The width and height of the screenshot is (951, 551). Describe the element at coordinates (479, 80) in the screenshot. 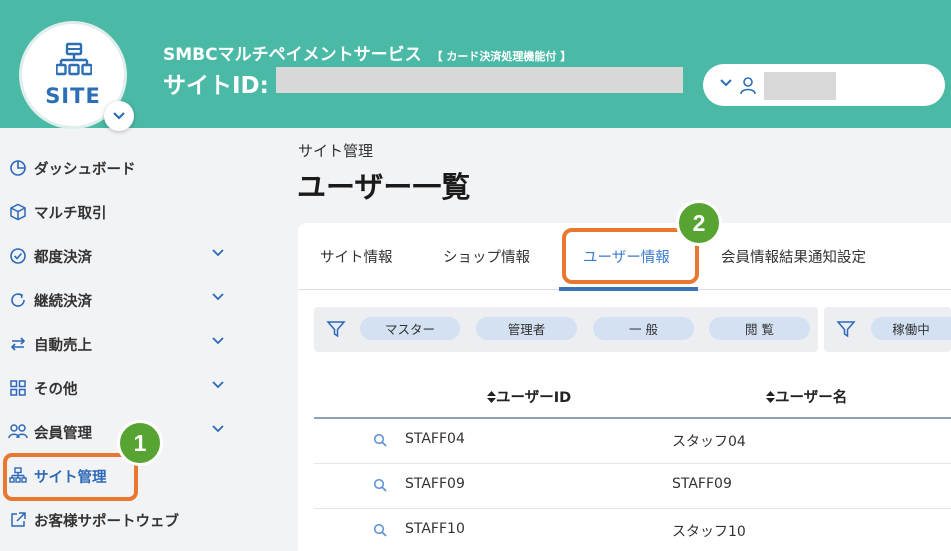

I see `site-id-redacted` at that location.